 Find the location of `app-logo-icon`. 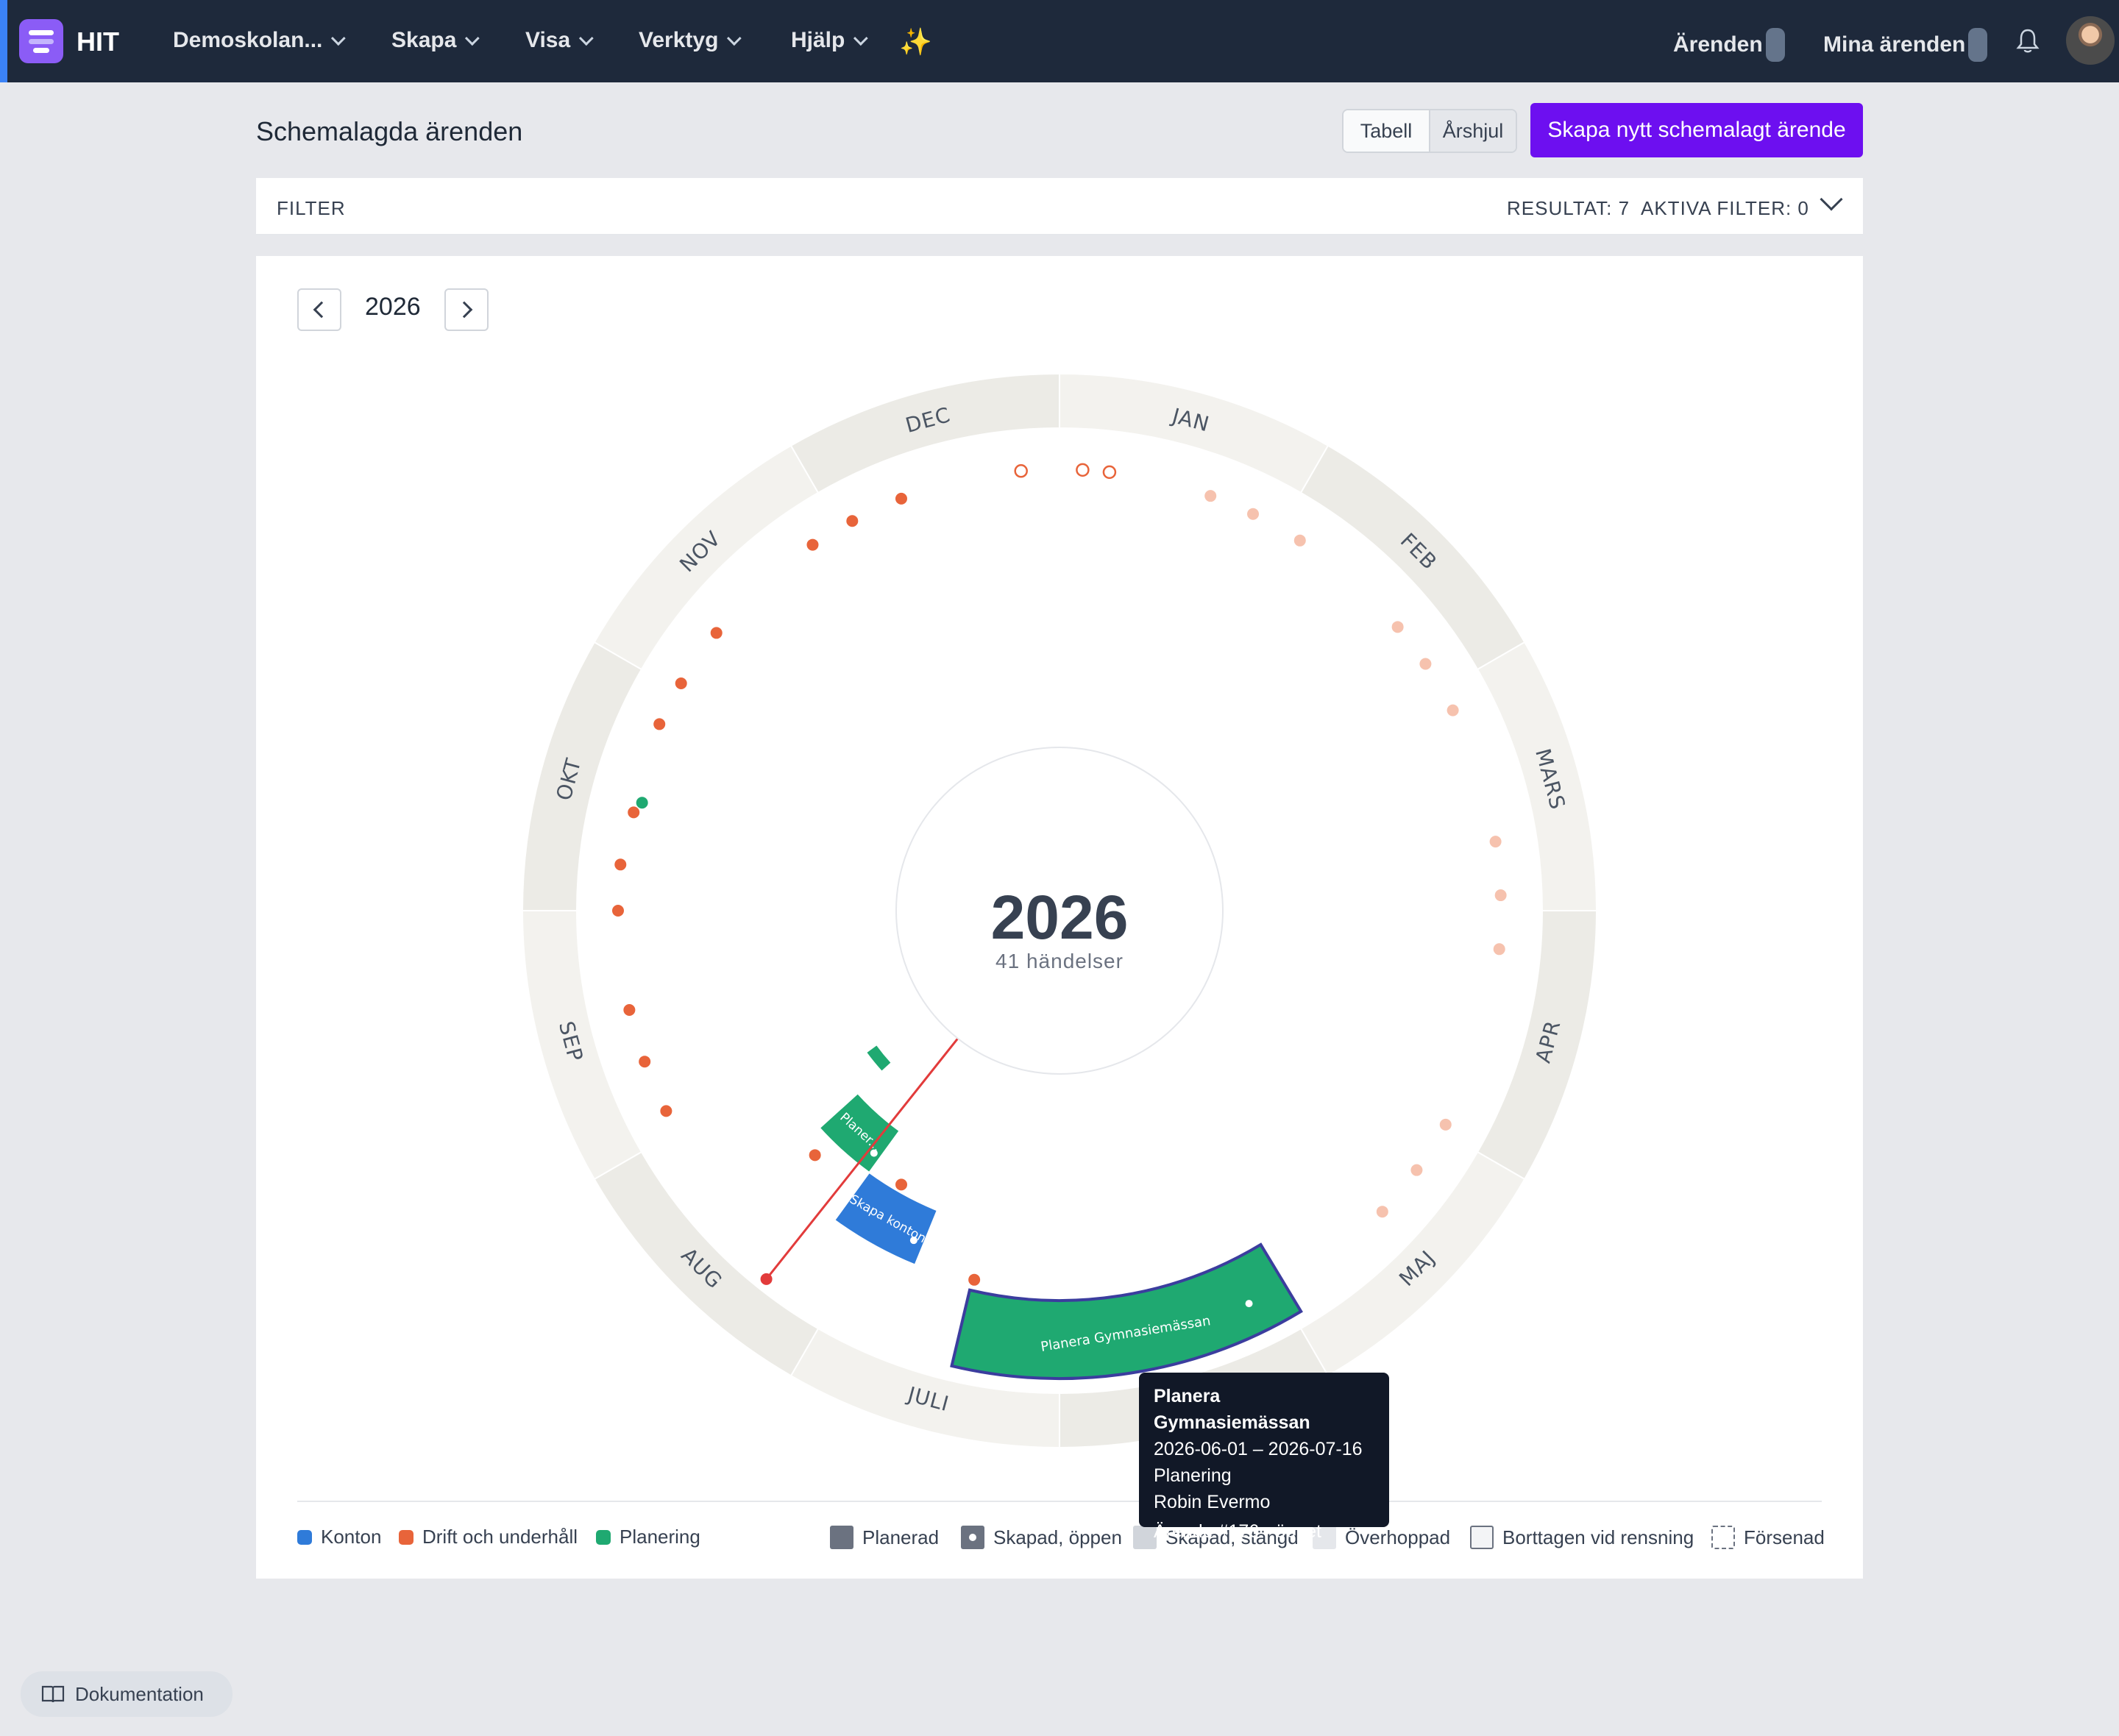

app-logo-icon is located at coordinates (41, 41).